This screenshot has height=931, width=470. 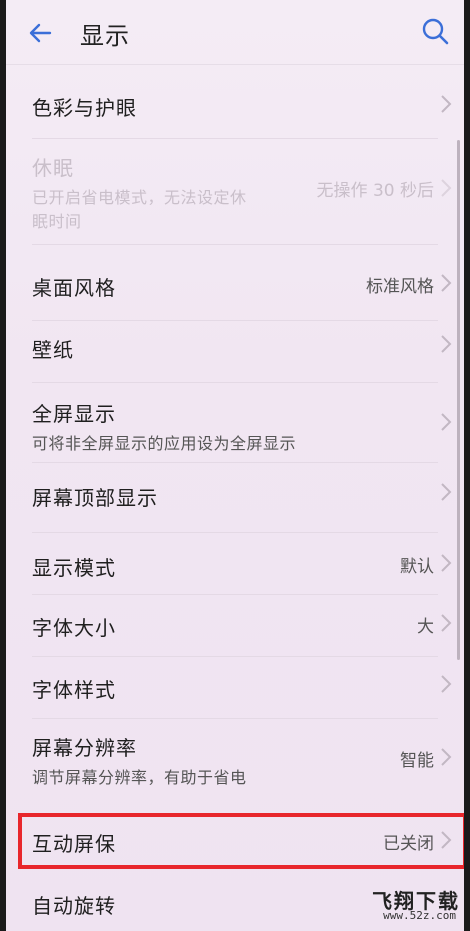 I want to click on setting-row-color: 色彩与护眼, so click(x=235, y=104).